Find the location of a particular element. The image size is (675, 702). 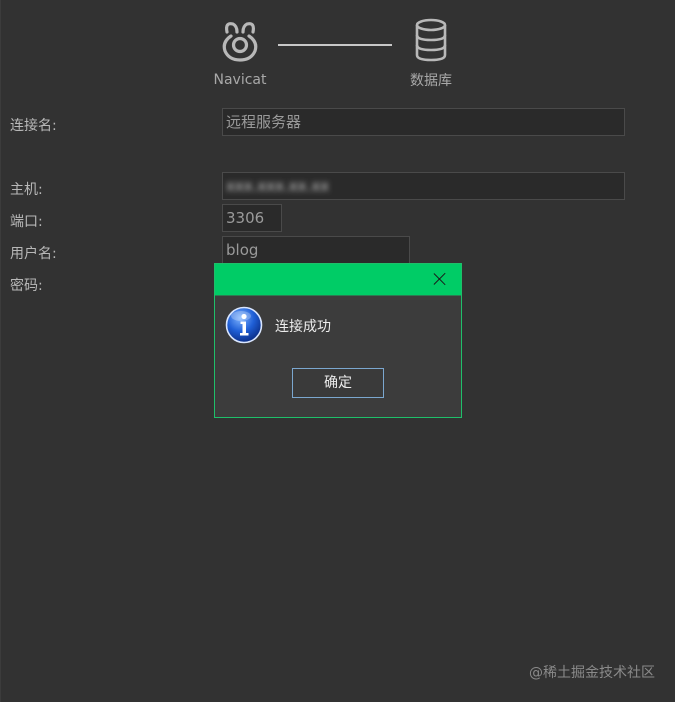

navicat-source: Navicat is located at coordinates (240, 53).